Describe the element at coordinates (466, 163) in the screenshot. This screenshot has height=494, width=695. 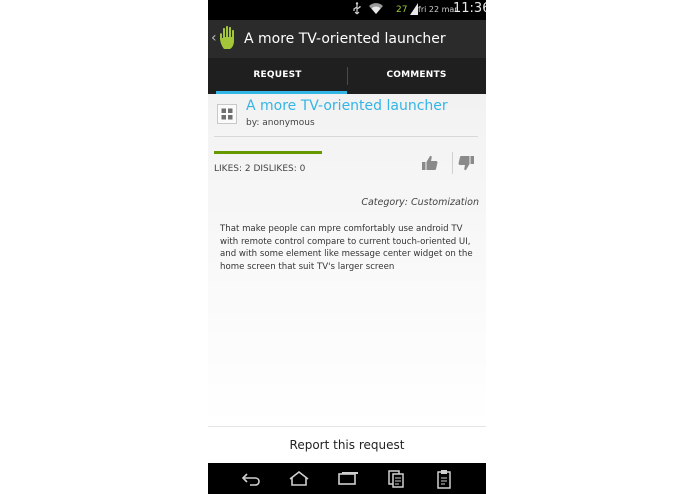
I see `thumbs-down-icon` at that location.